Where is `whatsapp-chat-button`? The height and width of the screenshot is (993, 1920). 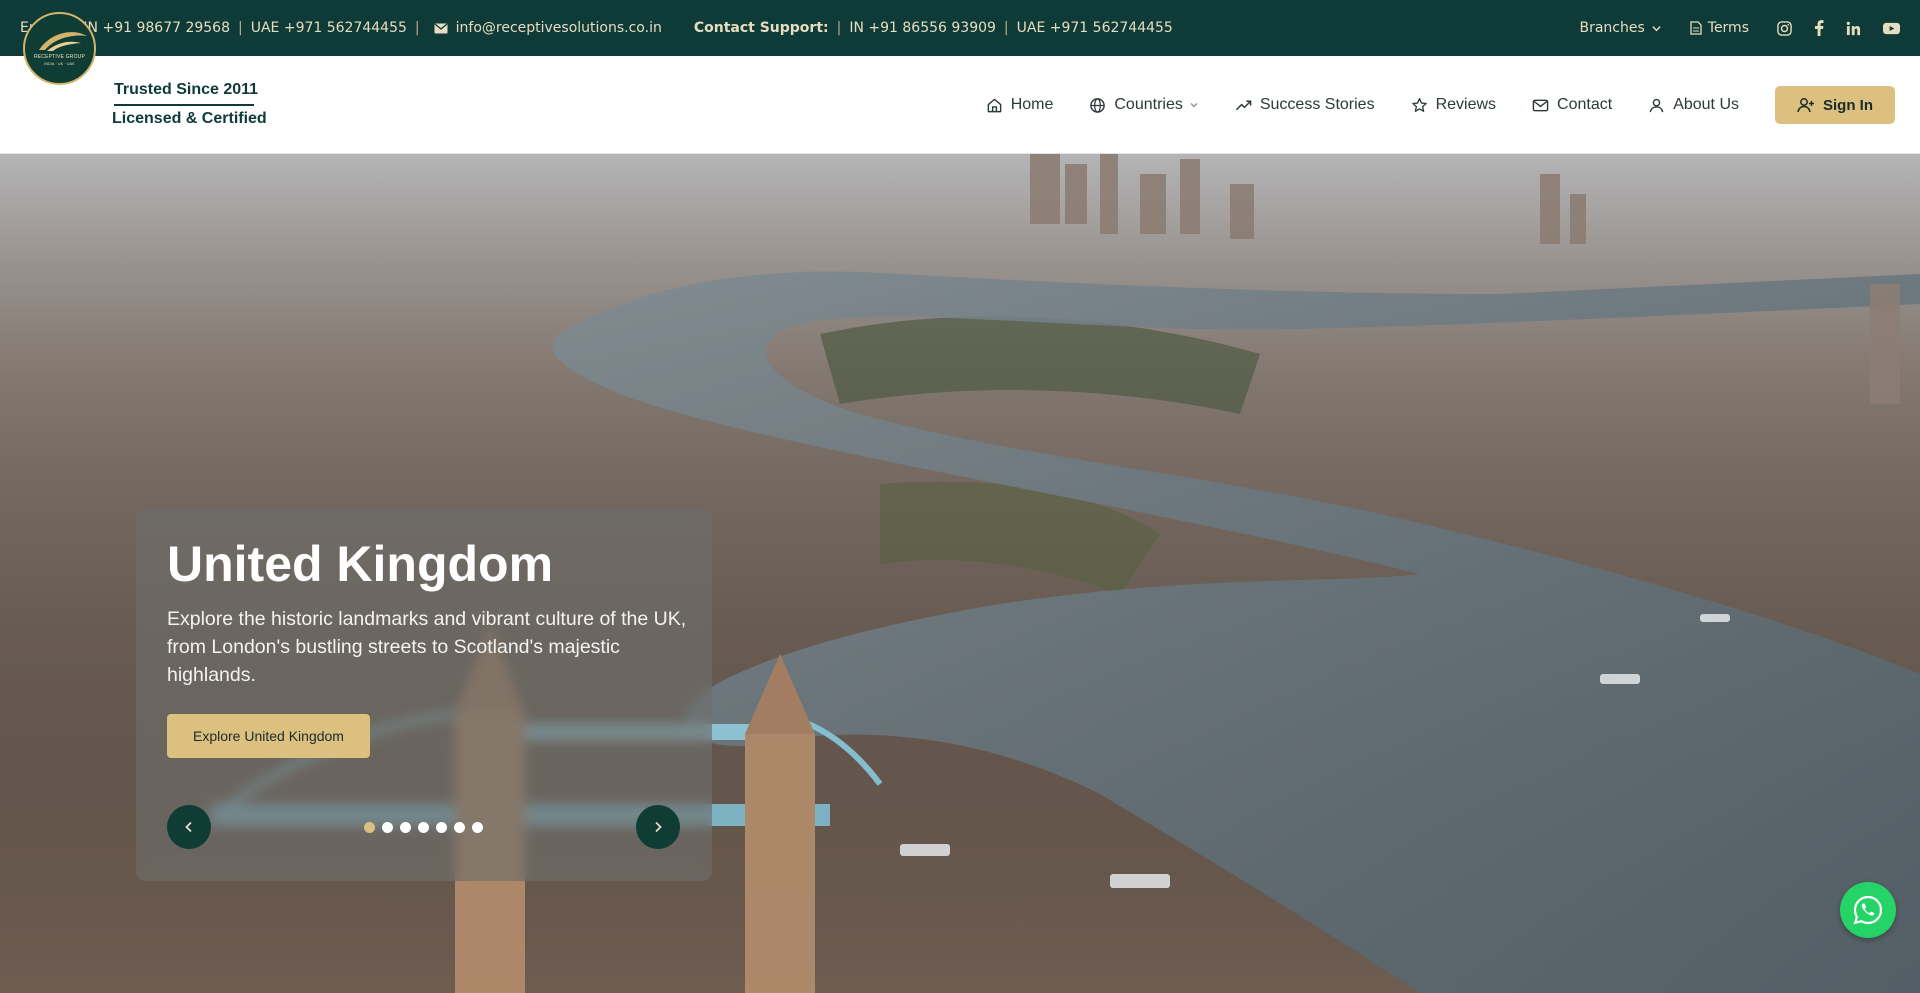
whatsapp-chat-button is located at coordinates (1868, 910).